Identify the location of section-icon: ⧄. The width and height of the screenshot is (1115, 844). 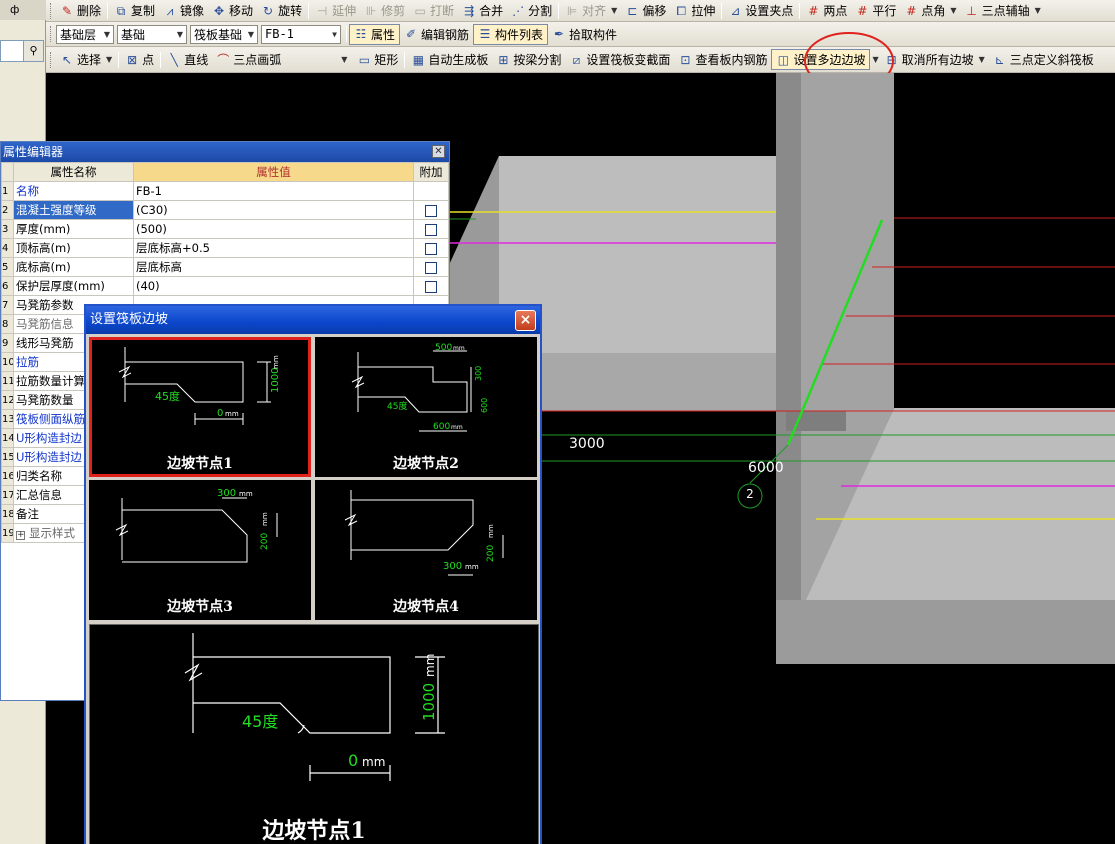
(576, 59).